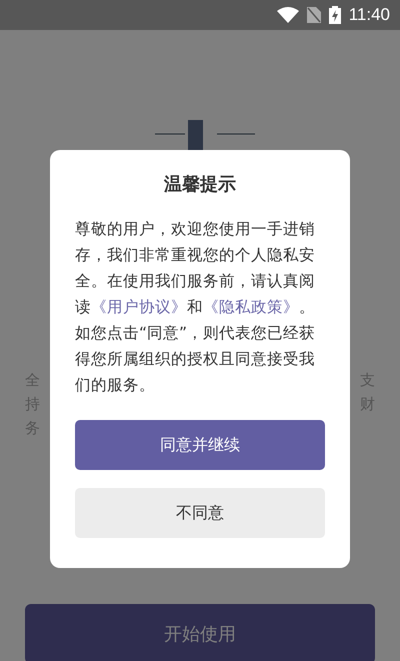  What do you see at coordinates (334, 15) in the screenshot?
I see `battery-charging-icon` at bounding box center [334, 15].